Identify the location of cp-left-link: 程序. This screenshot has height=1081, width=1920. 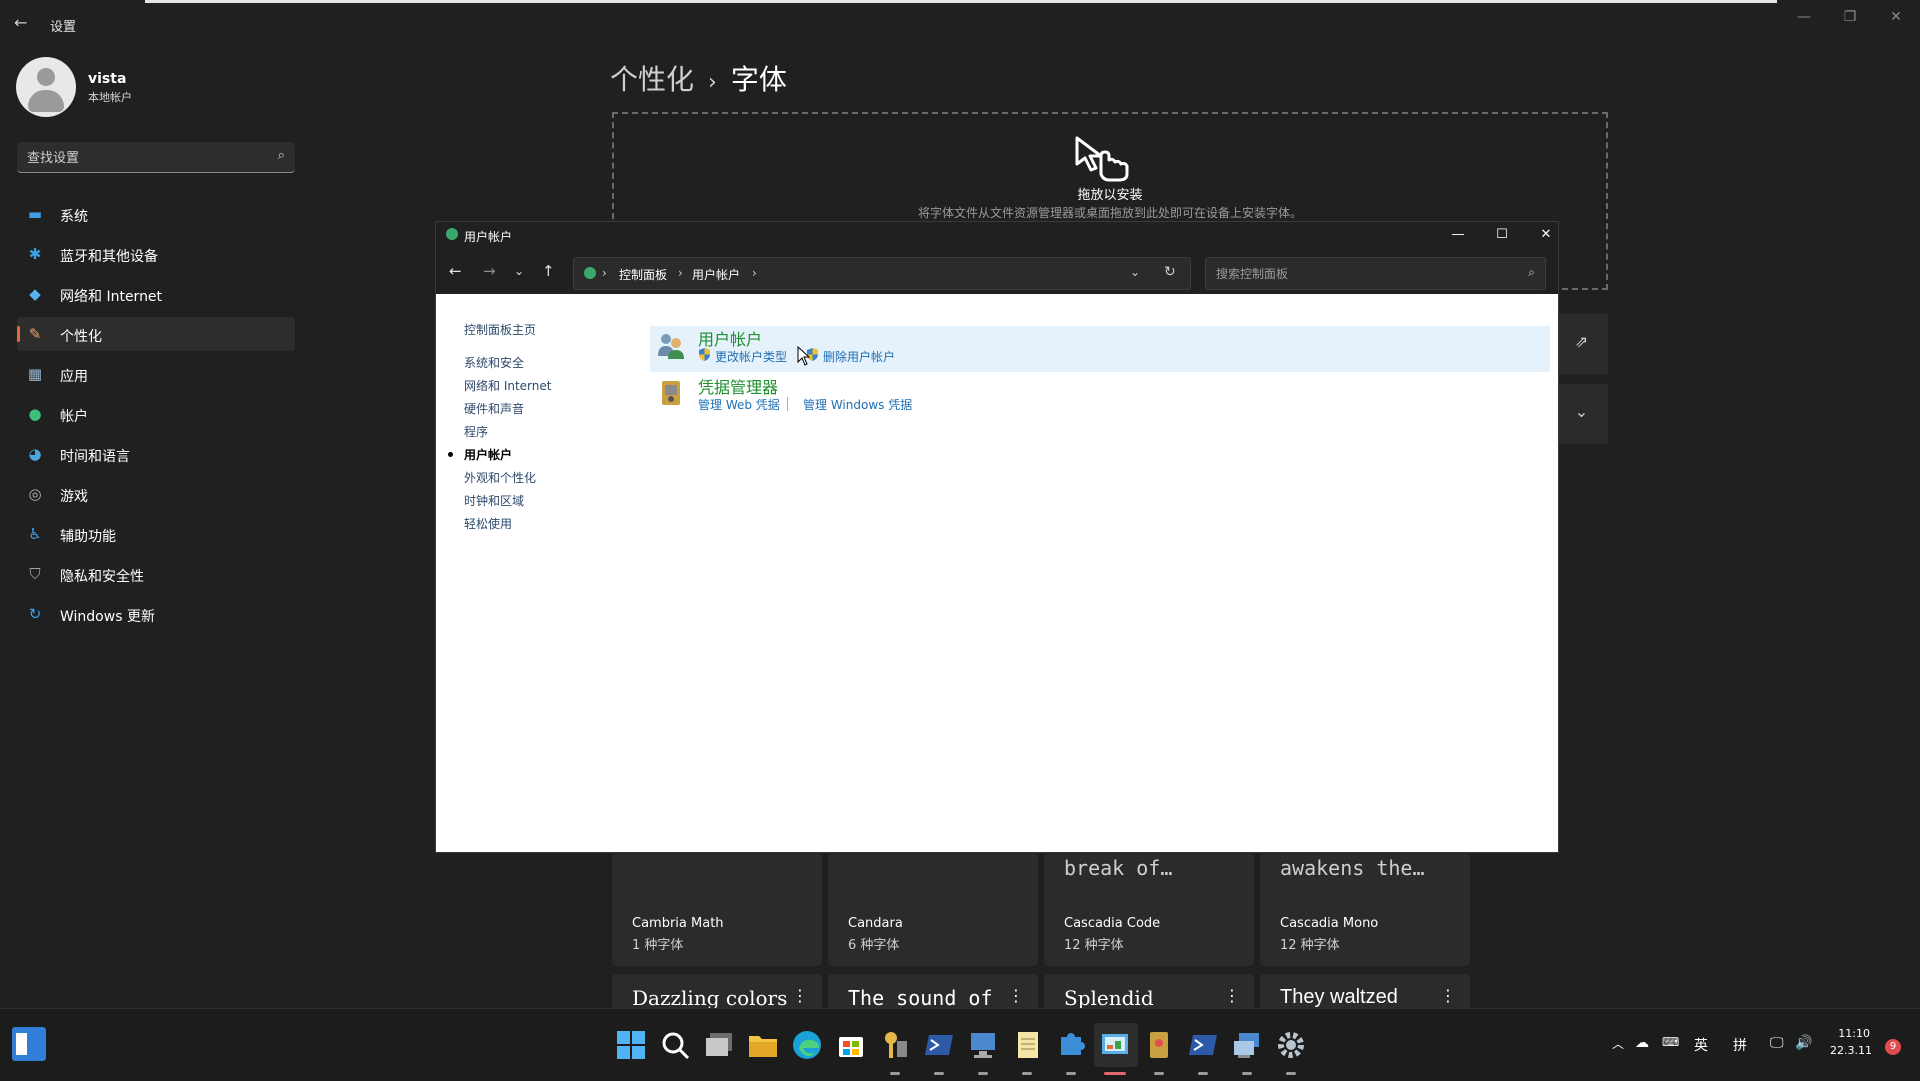
(476, 431).